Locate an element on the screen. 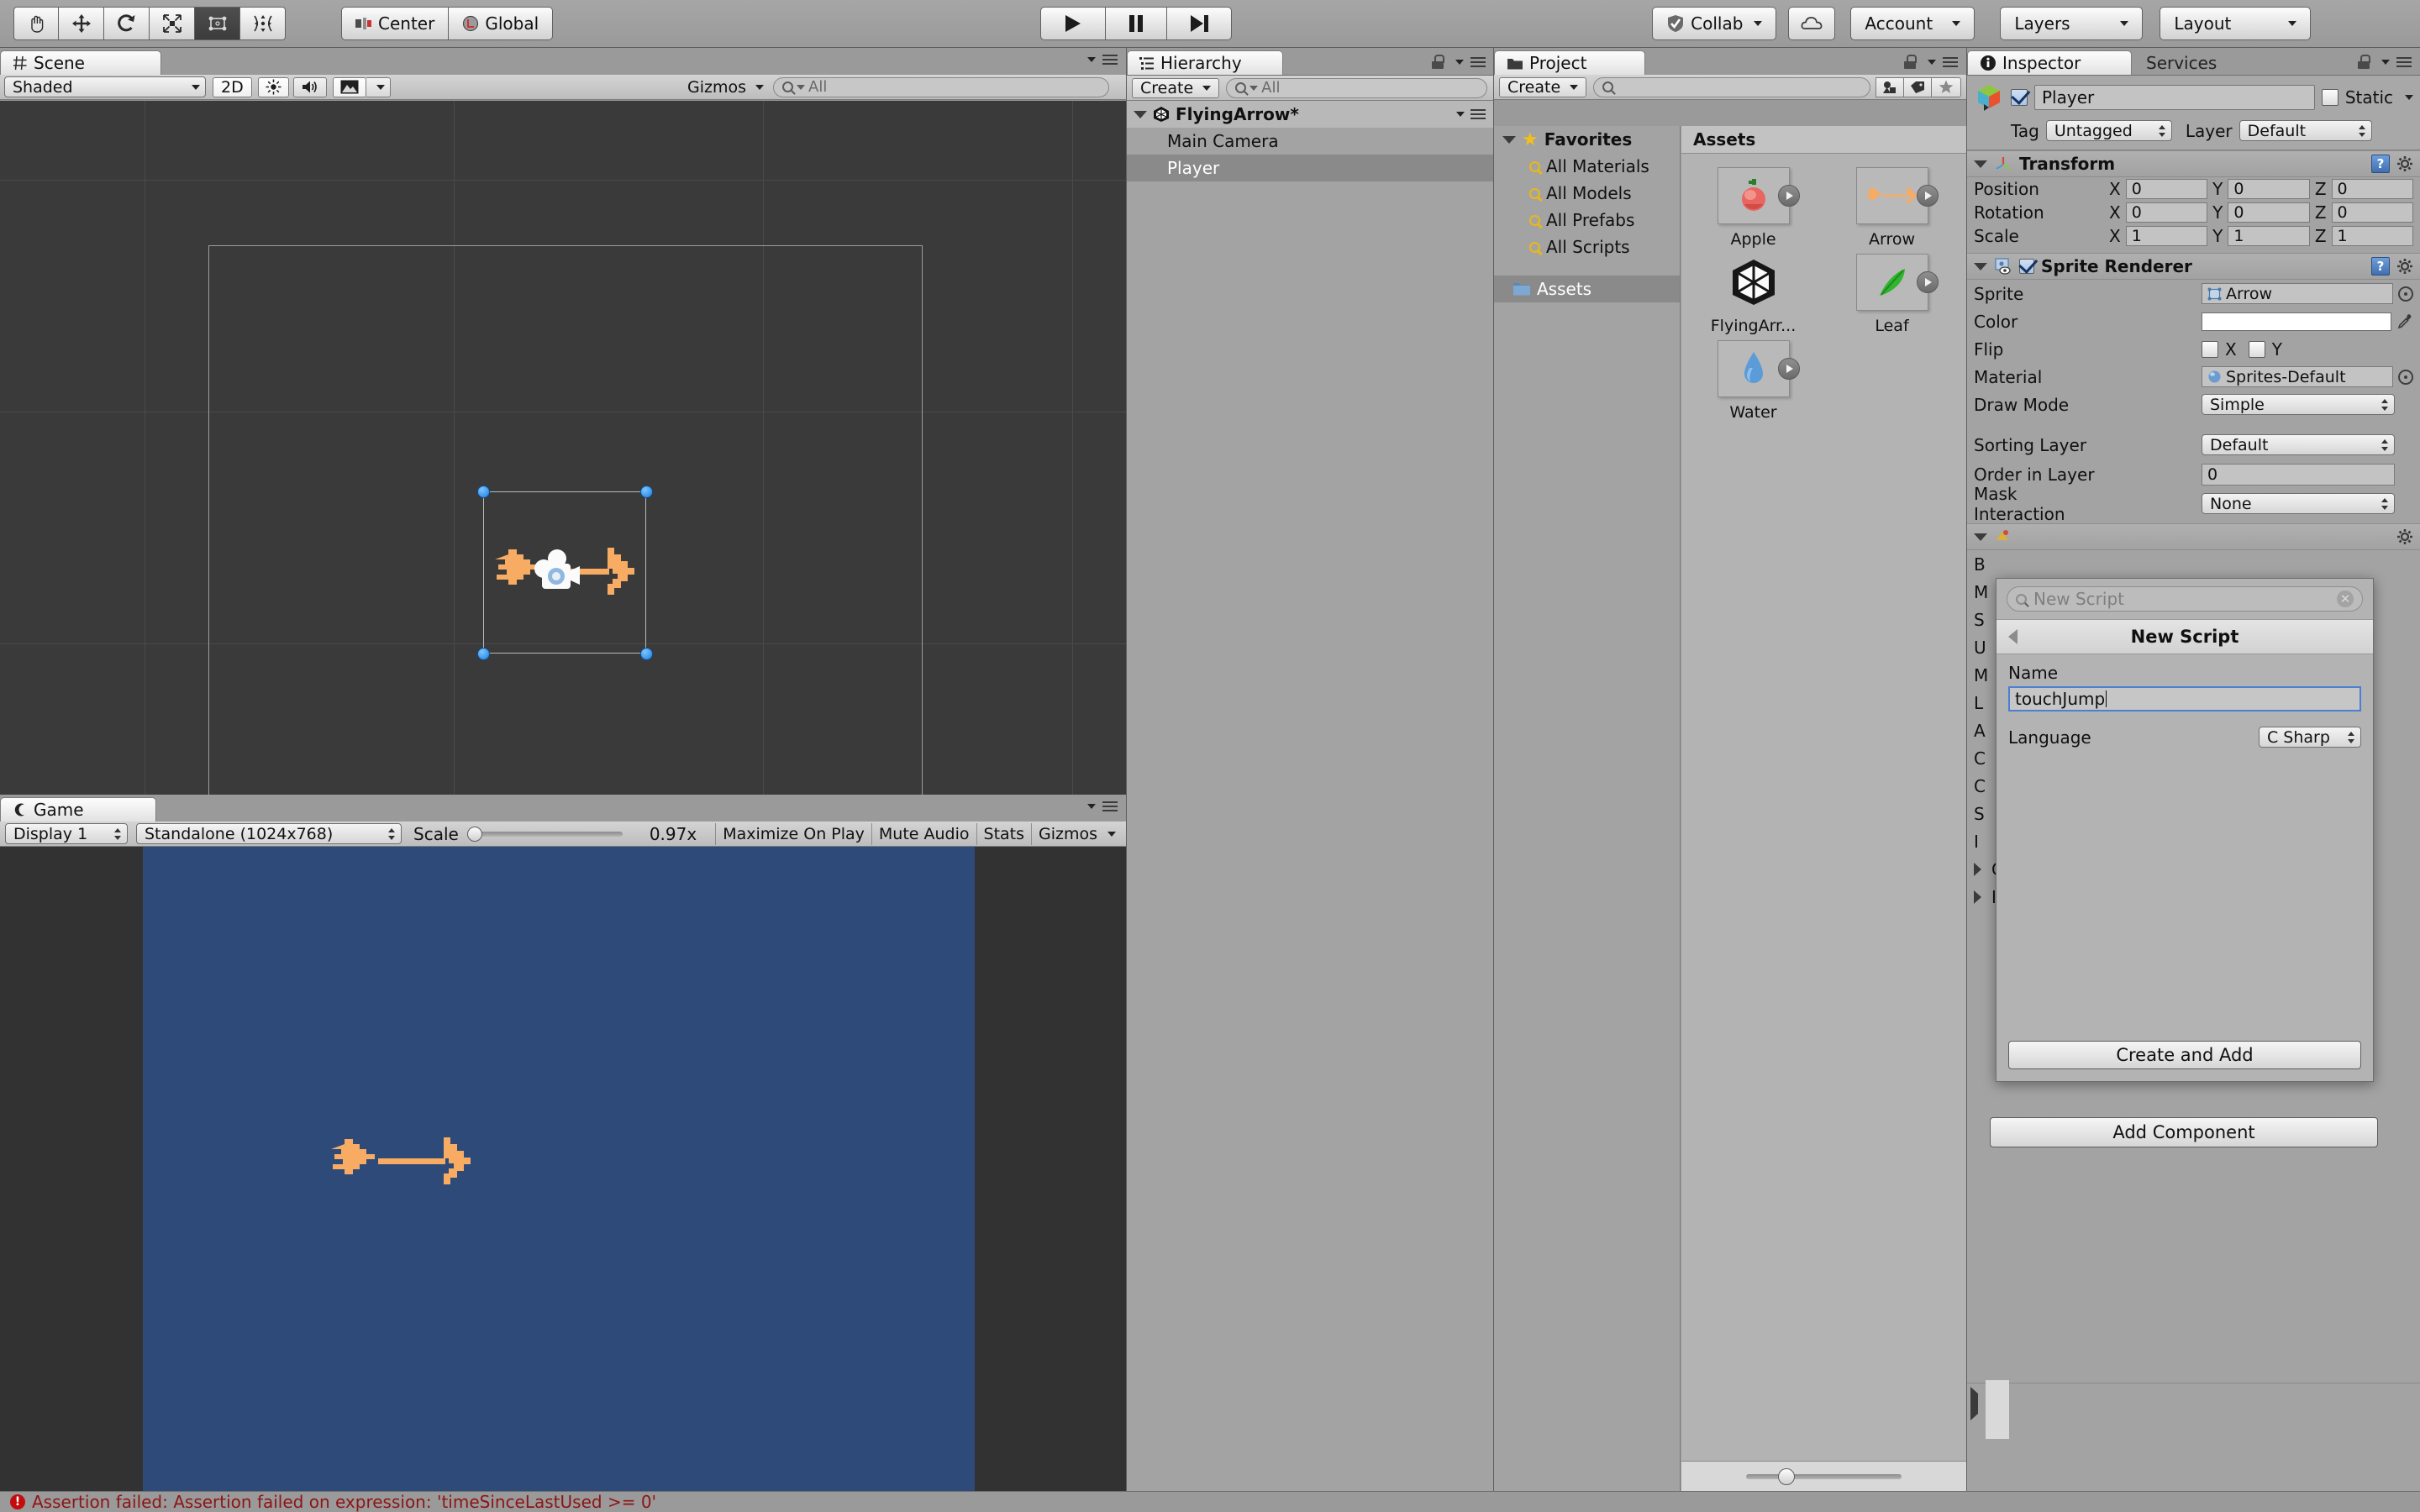  hand-tool-button is located at coordinates (36, 23).